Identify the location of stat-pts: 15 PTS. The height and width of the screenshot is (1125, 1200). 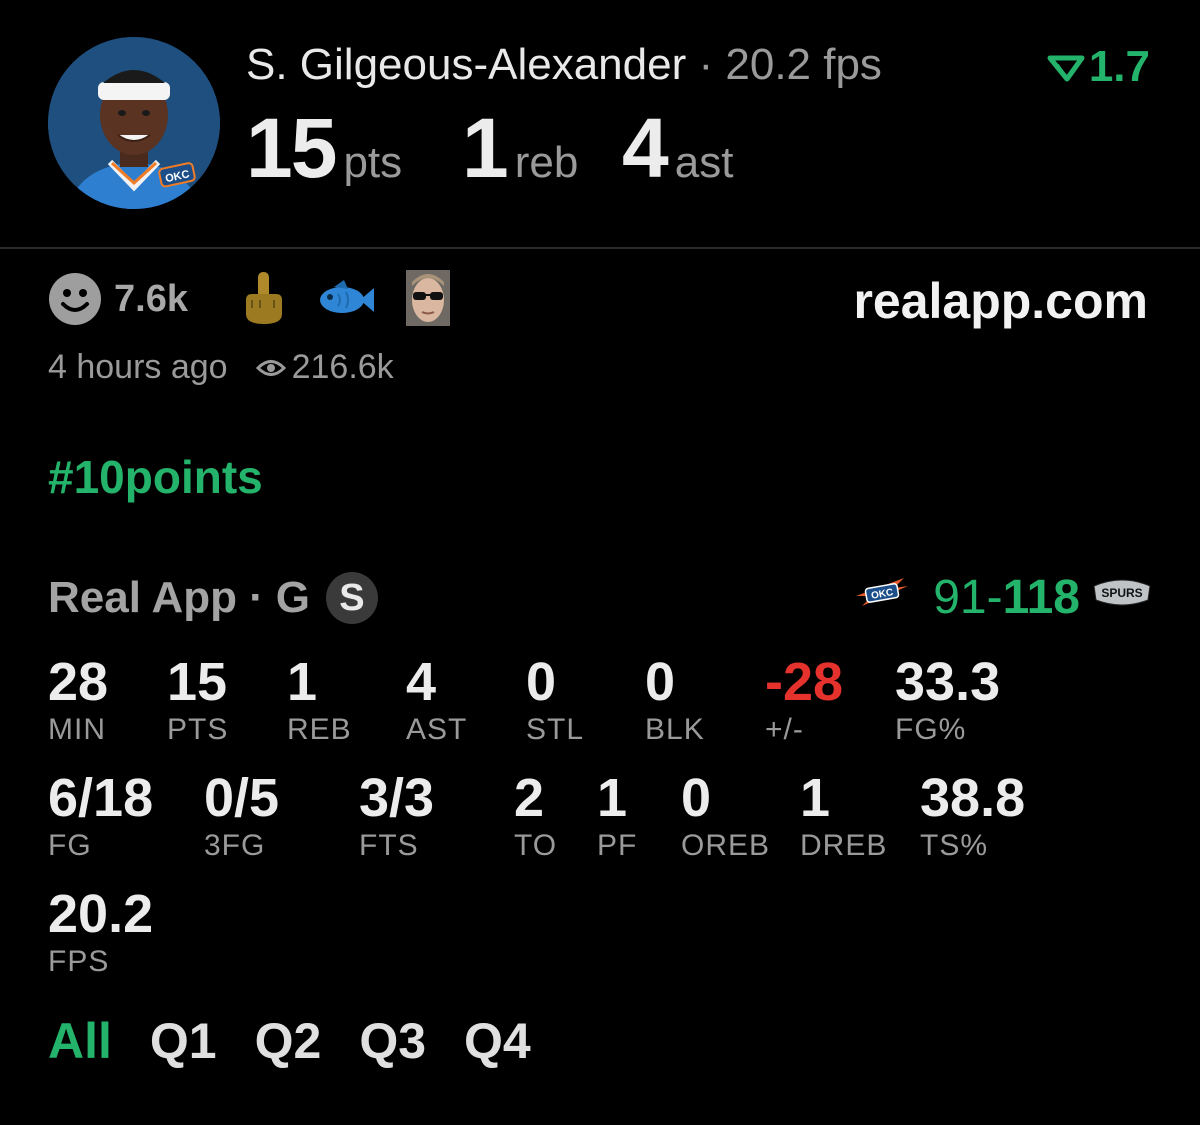
(197, 700).